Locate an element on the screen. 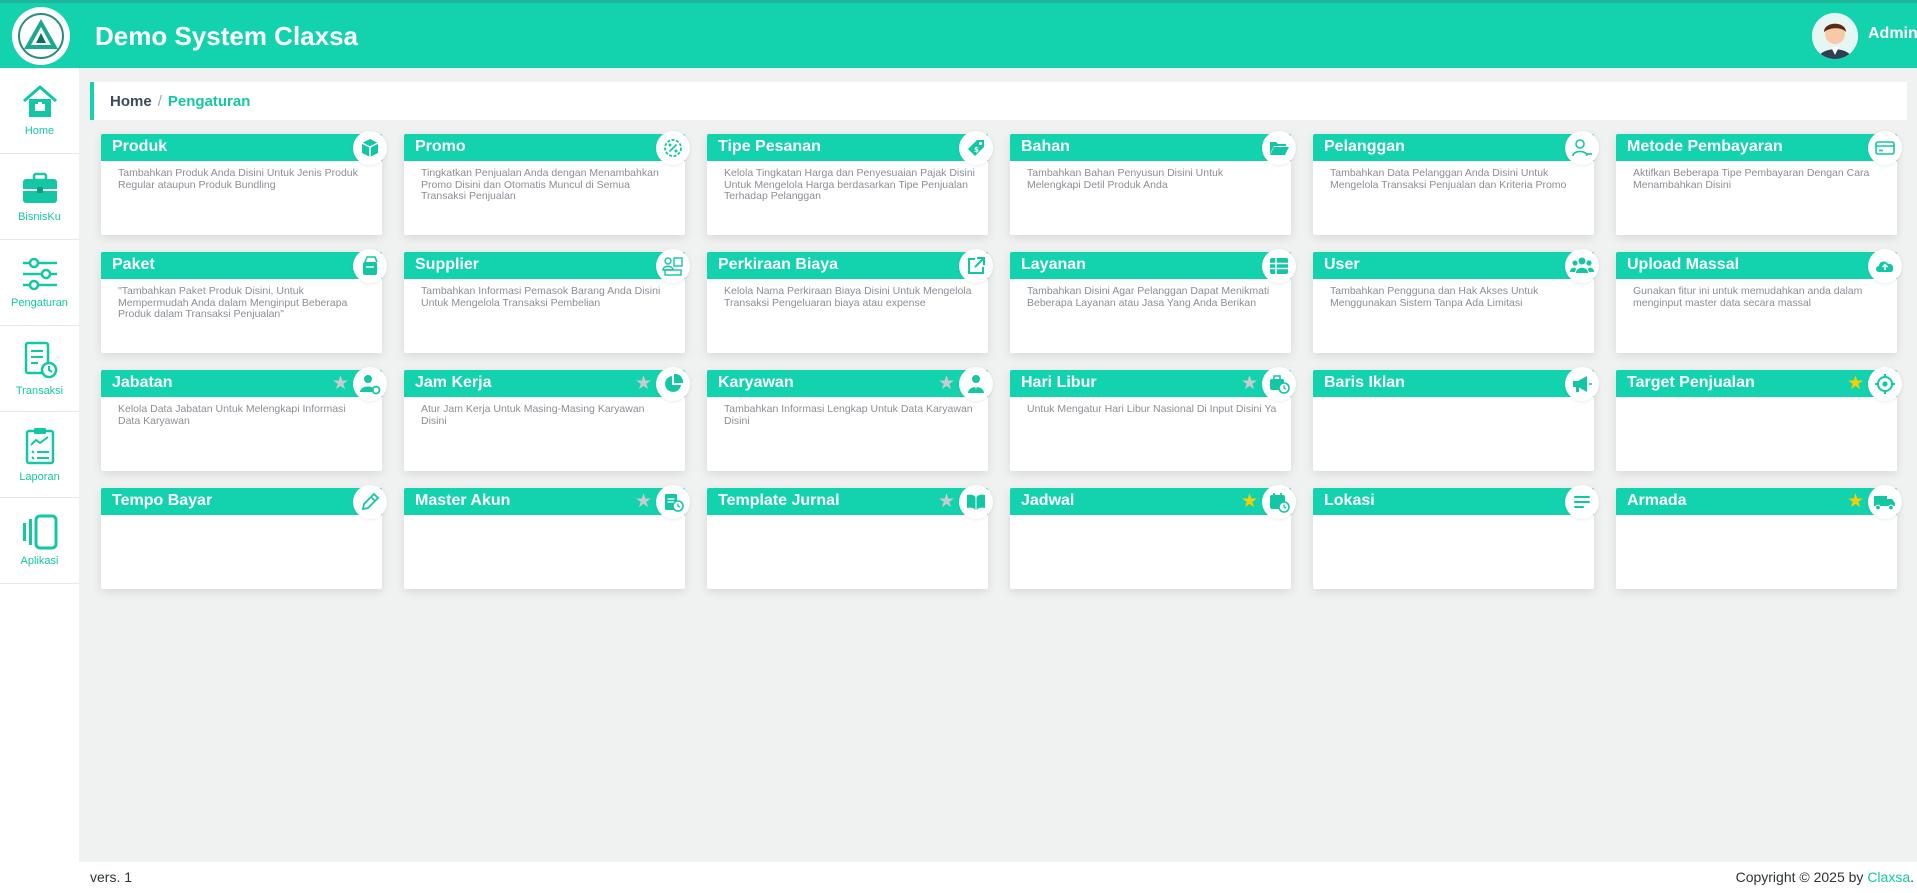 This screenshot has height=893, width=1917. person-icon is located at coordinates (976, 384).